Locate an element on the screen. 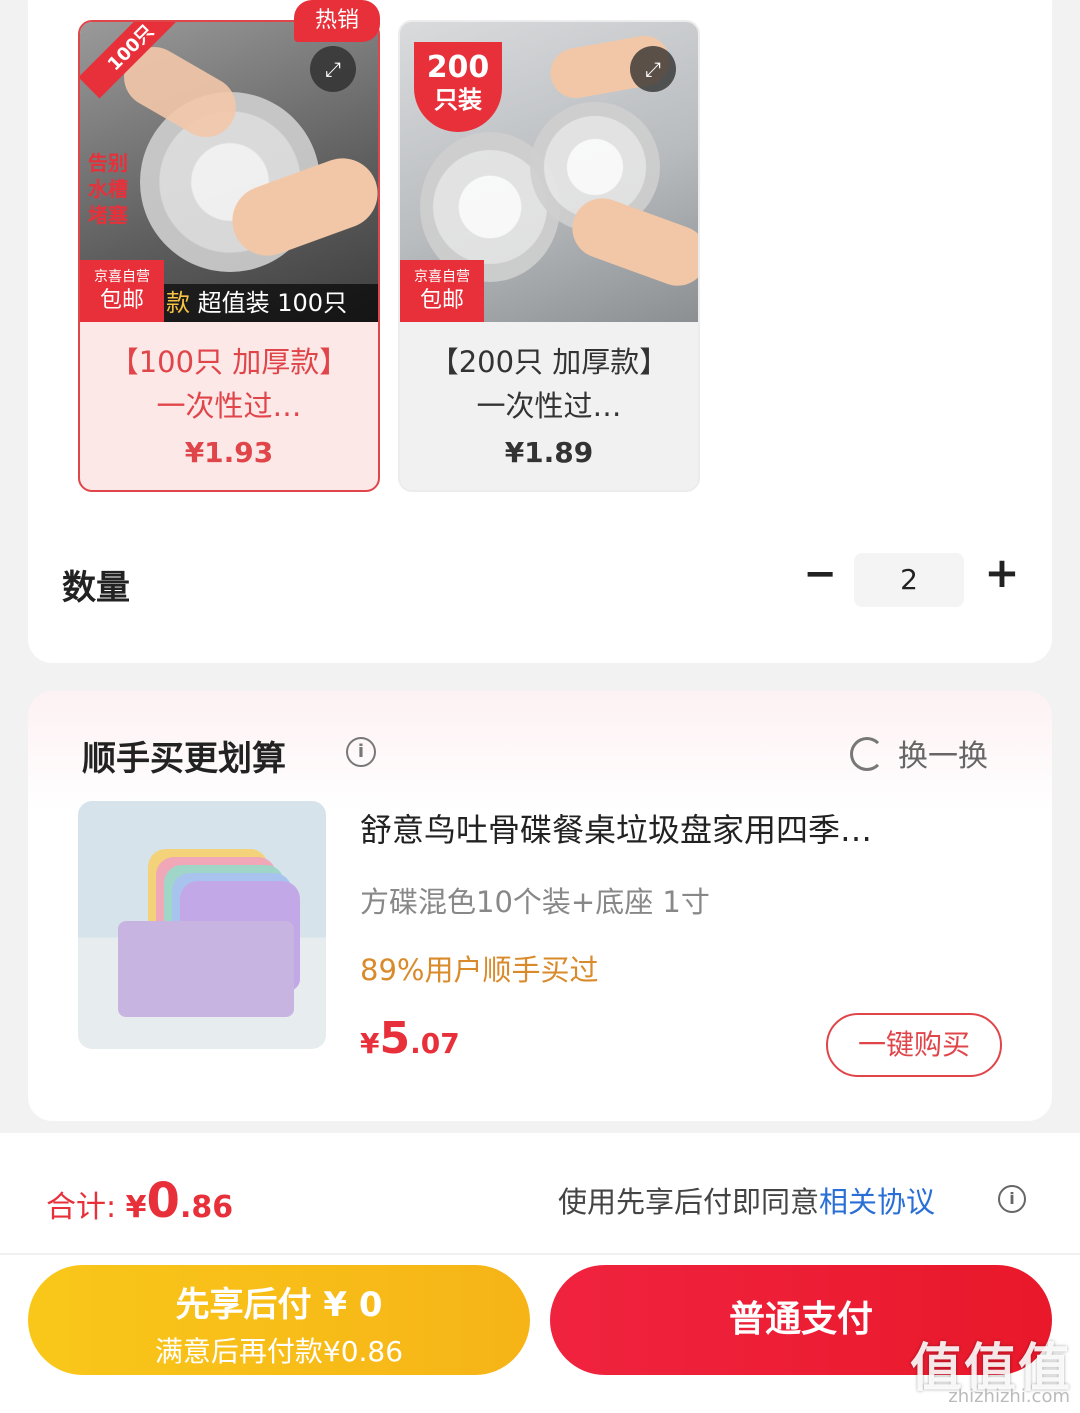 This screenshot has height=1413, width=1080. total-currency: ¥ is located at coordinates (136, 1207).